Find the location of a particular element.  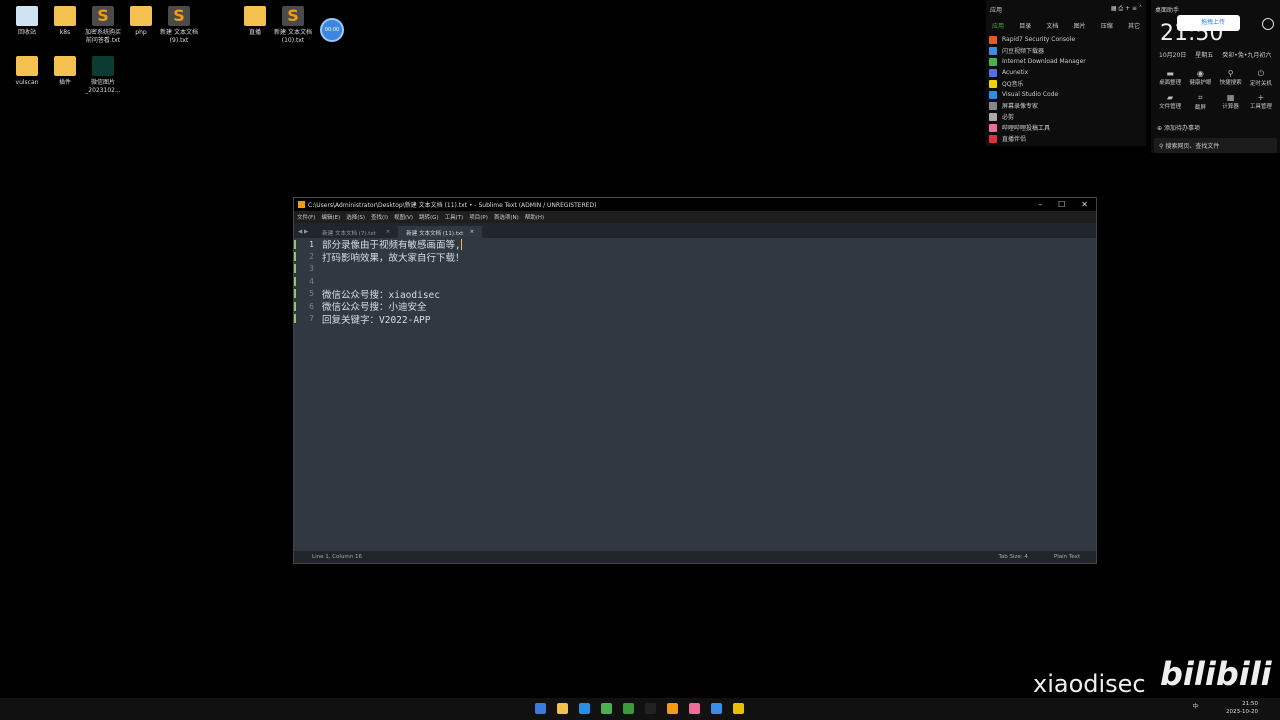

app-item: Rapid7 Security Console is located at coordinates (1066, 39).